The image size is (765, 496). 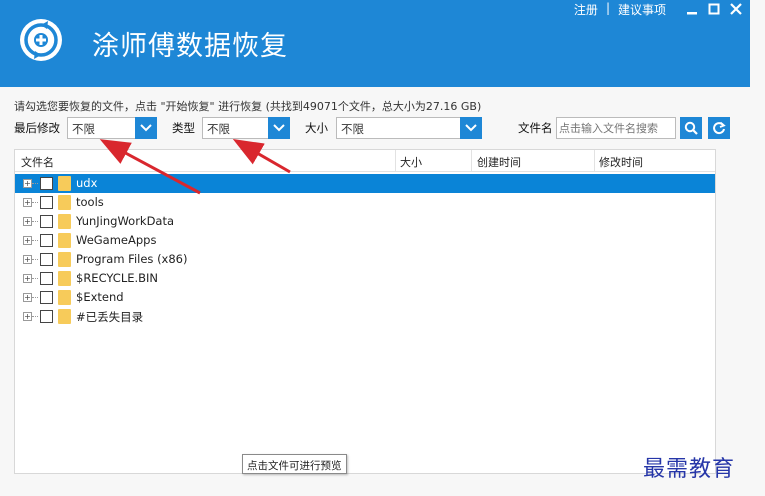 What do you see at coordinates (365, 259) in the screenshot?
I see `table-row: + Program Files (x86)` at bounding box center [365, 259].